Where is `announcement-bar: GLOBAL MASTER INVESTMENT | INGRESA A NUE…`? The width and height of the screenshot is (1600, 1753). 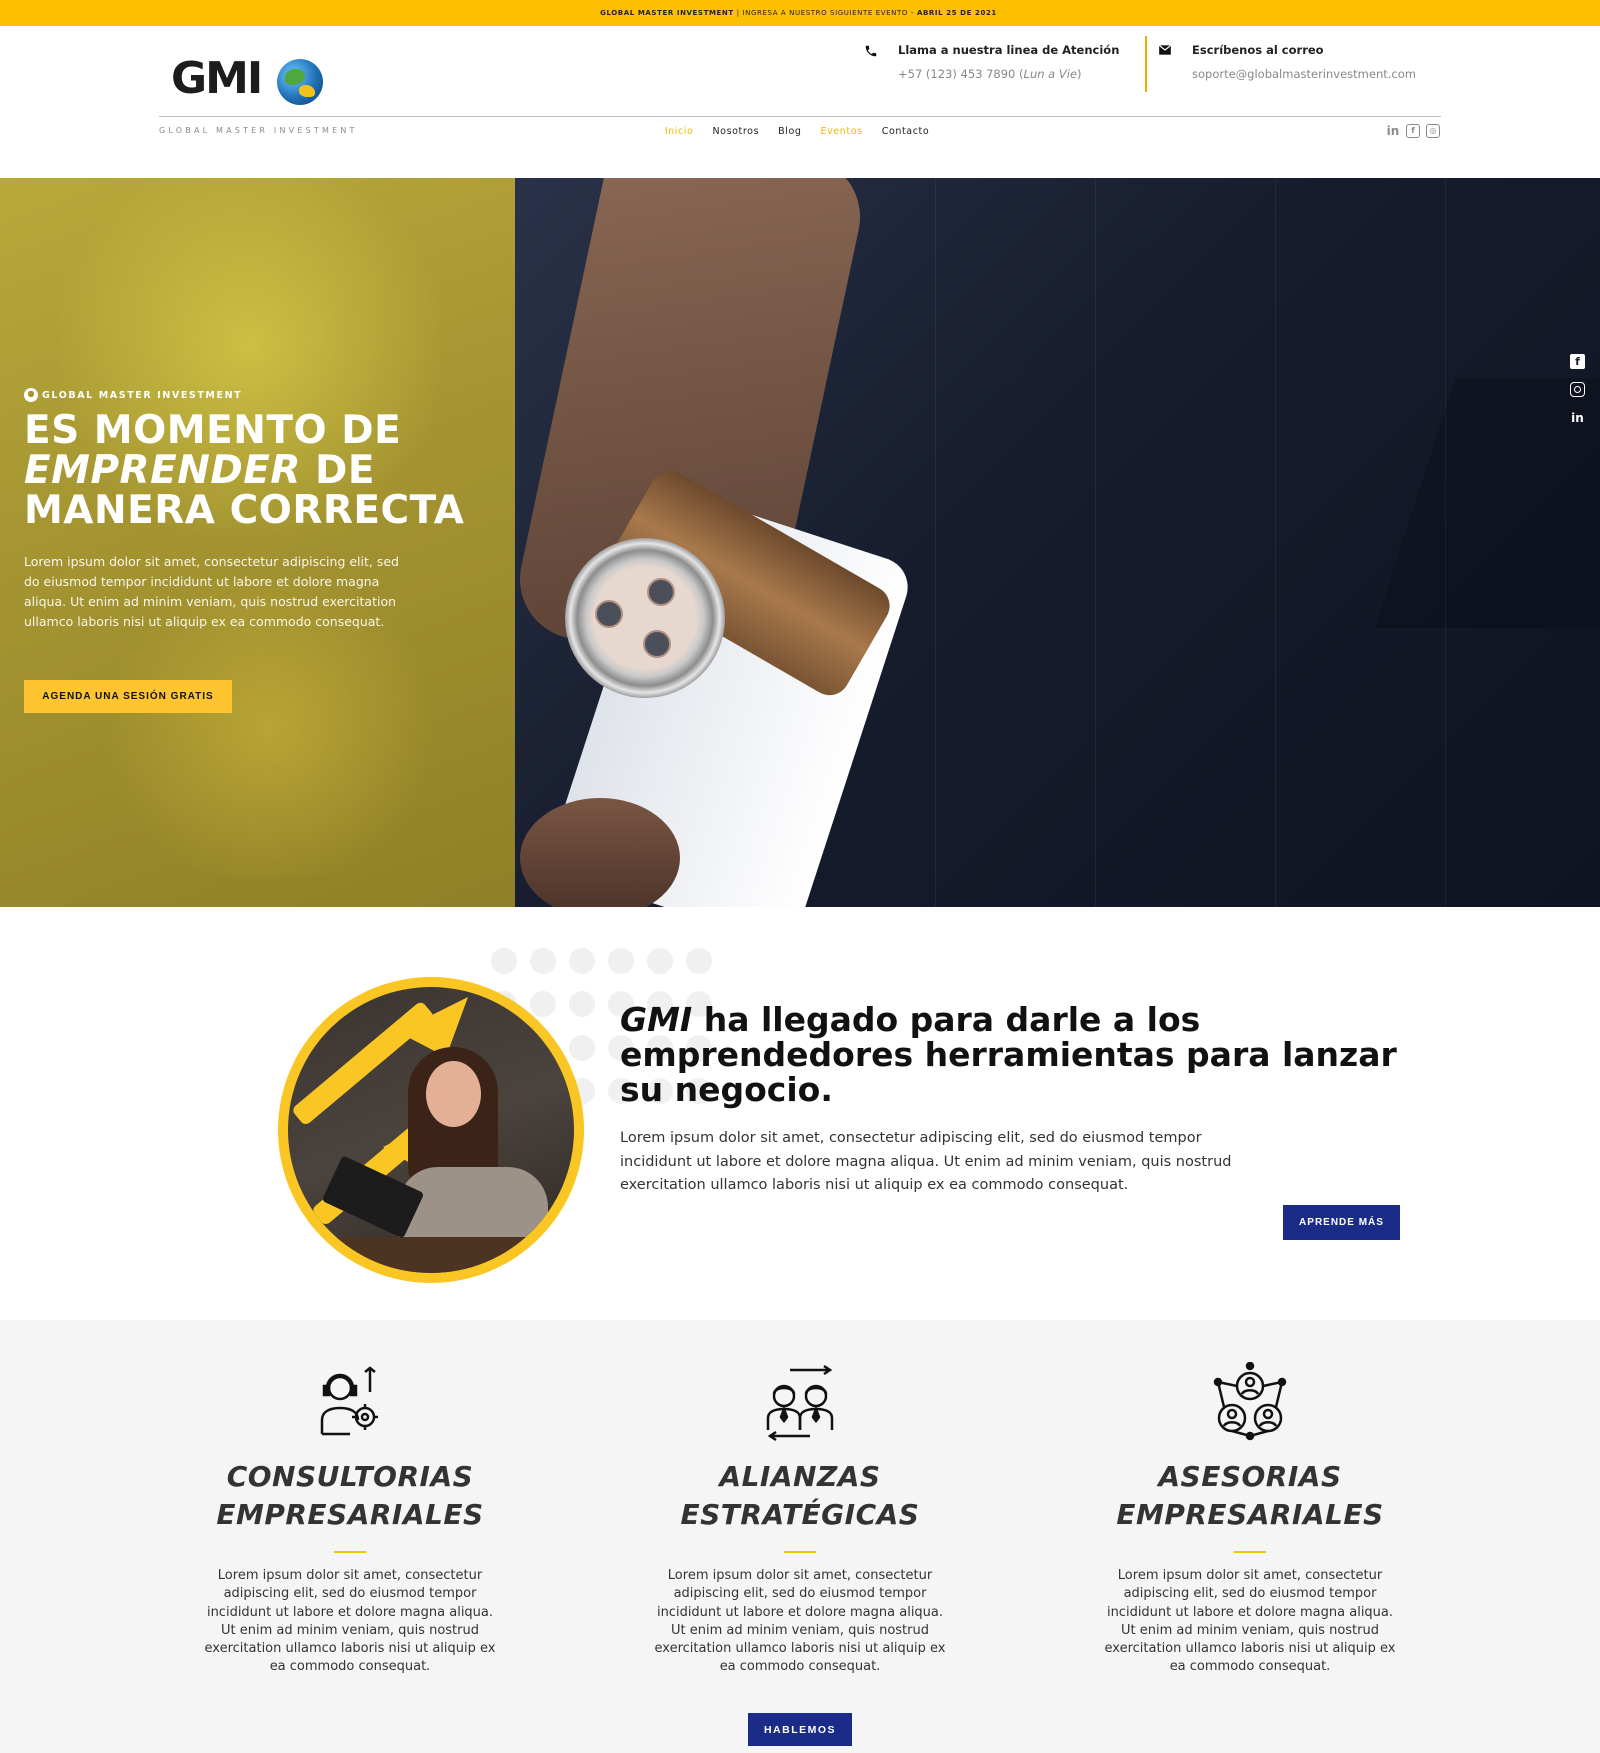 announcement-bar: GLOBAL MASTER INVESTMENT | INGRESA A NUE… is located at coordinates (800, 13).